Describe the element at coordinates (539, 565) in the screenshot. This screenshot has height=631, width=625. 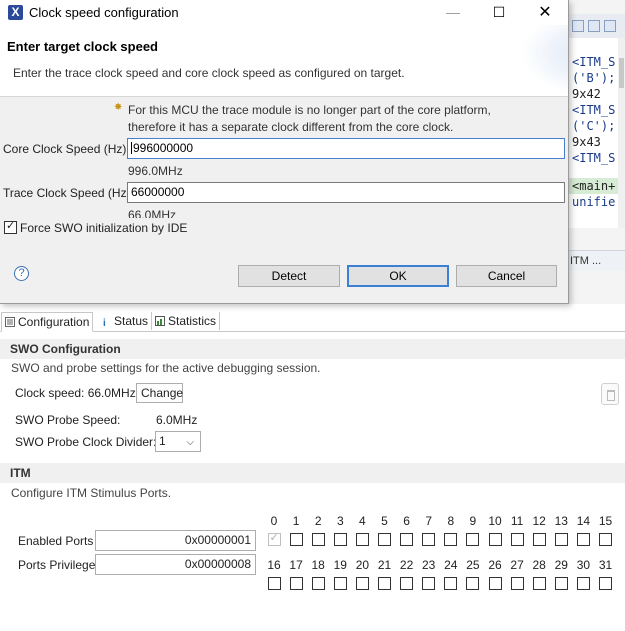
I see `port-number: 28` at that location.